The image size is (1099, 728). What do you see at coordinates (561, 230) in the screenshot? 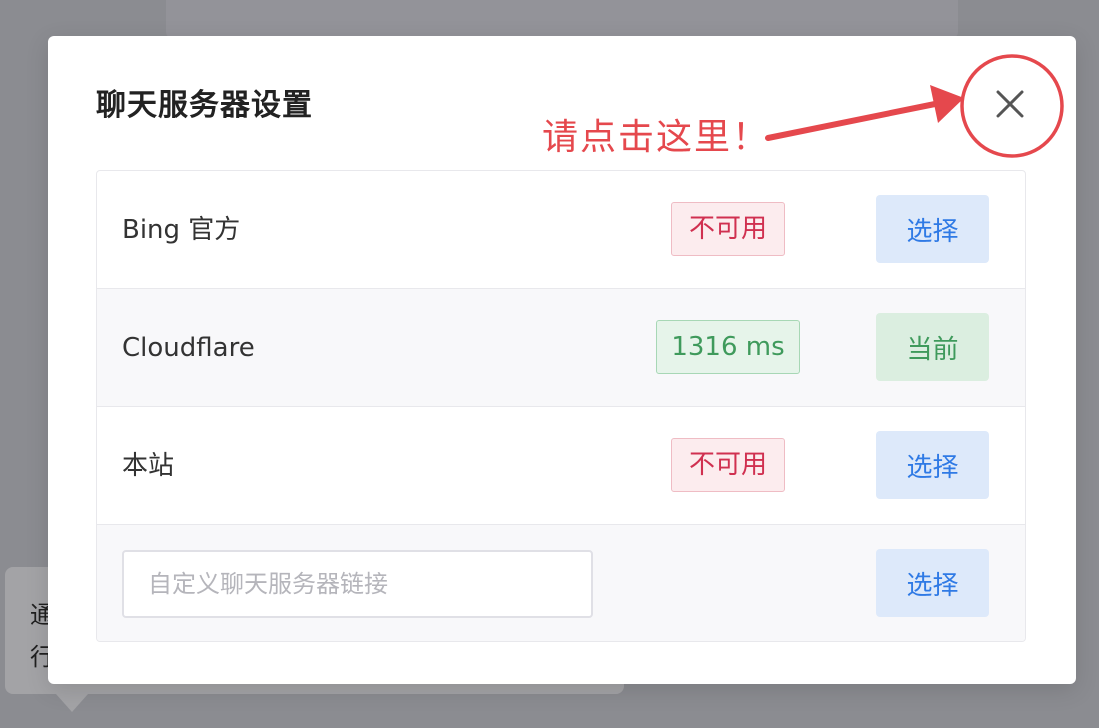
I see `server-row-bing: Bing 官方 不可用 选择` at bounding box center [561, 230].